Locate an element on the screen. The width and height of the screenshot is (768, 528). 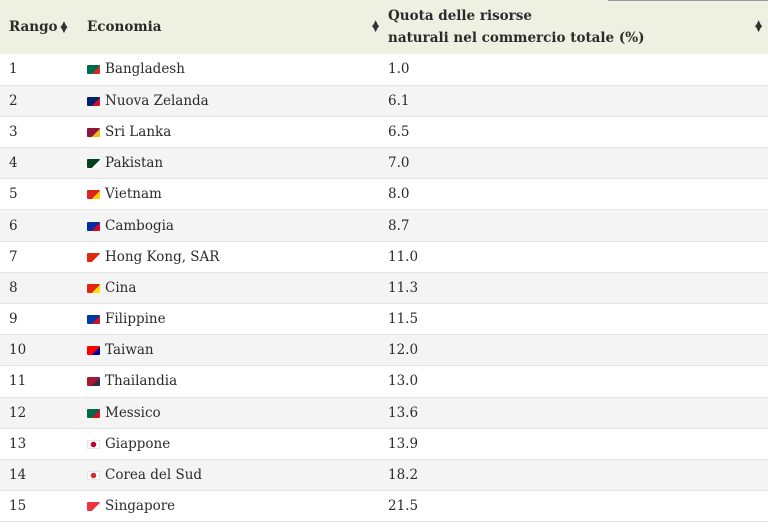
rank-cell: 12 is located at coordinates (39, 413).